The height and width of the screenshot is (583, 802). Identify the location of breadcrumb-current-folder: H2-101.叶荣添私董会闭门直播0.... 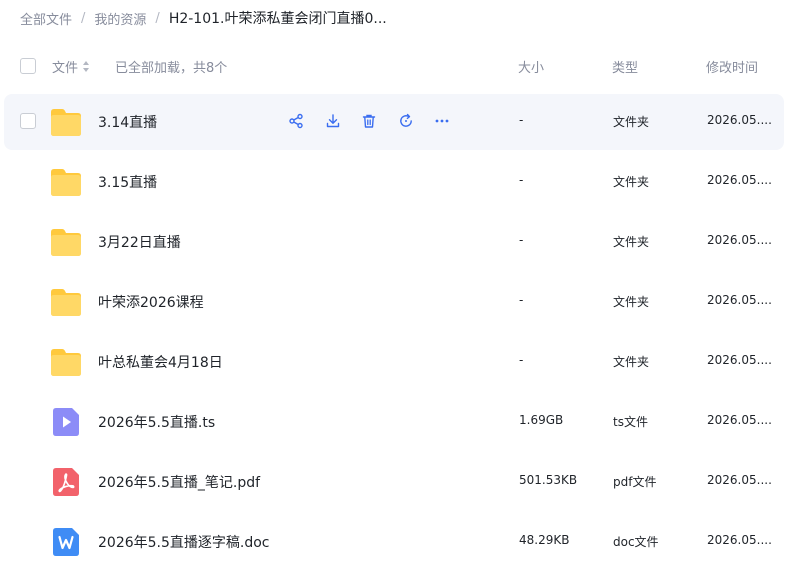
(277, 19).